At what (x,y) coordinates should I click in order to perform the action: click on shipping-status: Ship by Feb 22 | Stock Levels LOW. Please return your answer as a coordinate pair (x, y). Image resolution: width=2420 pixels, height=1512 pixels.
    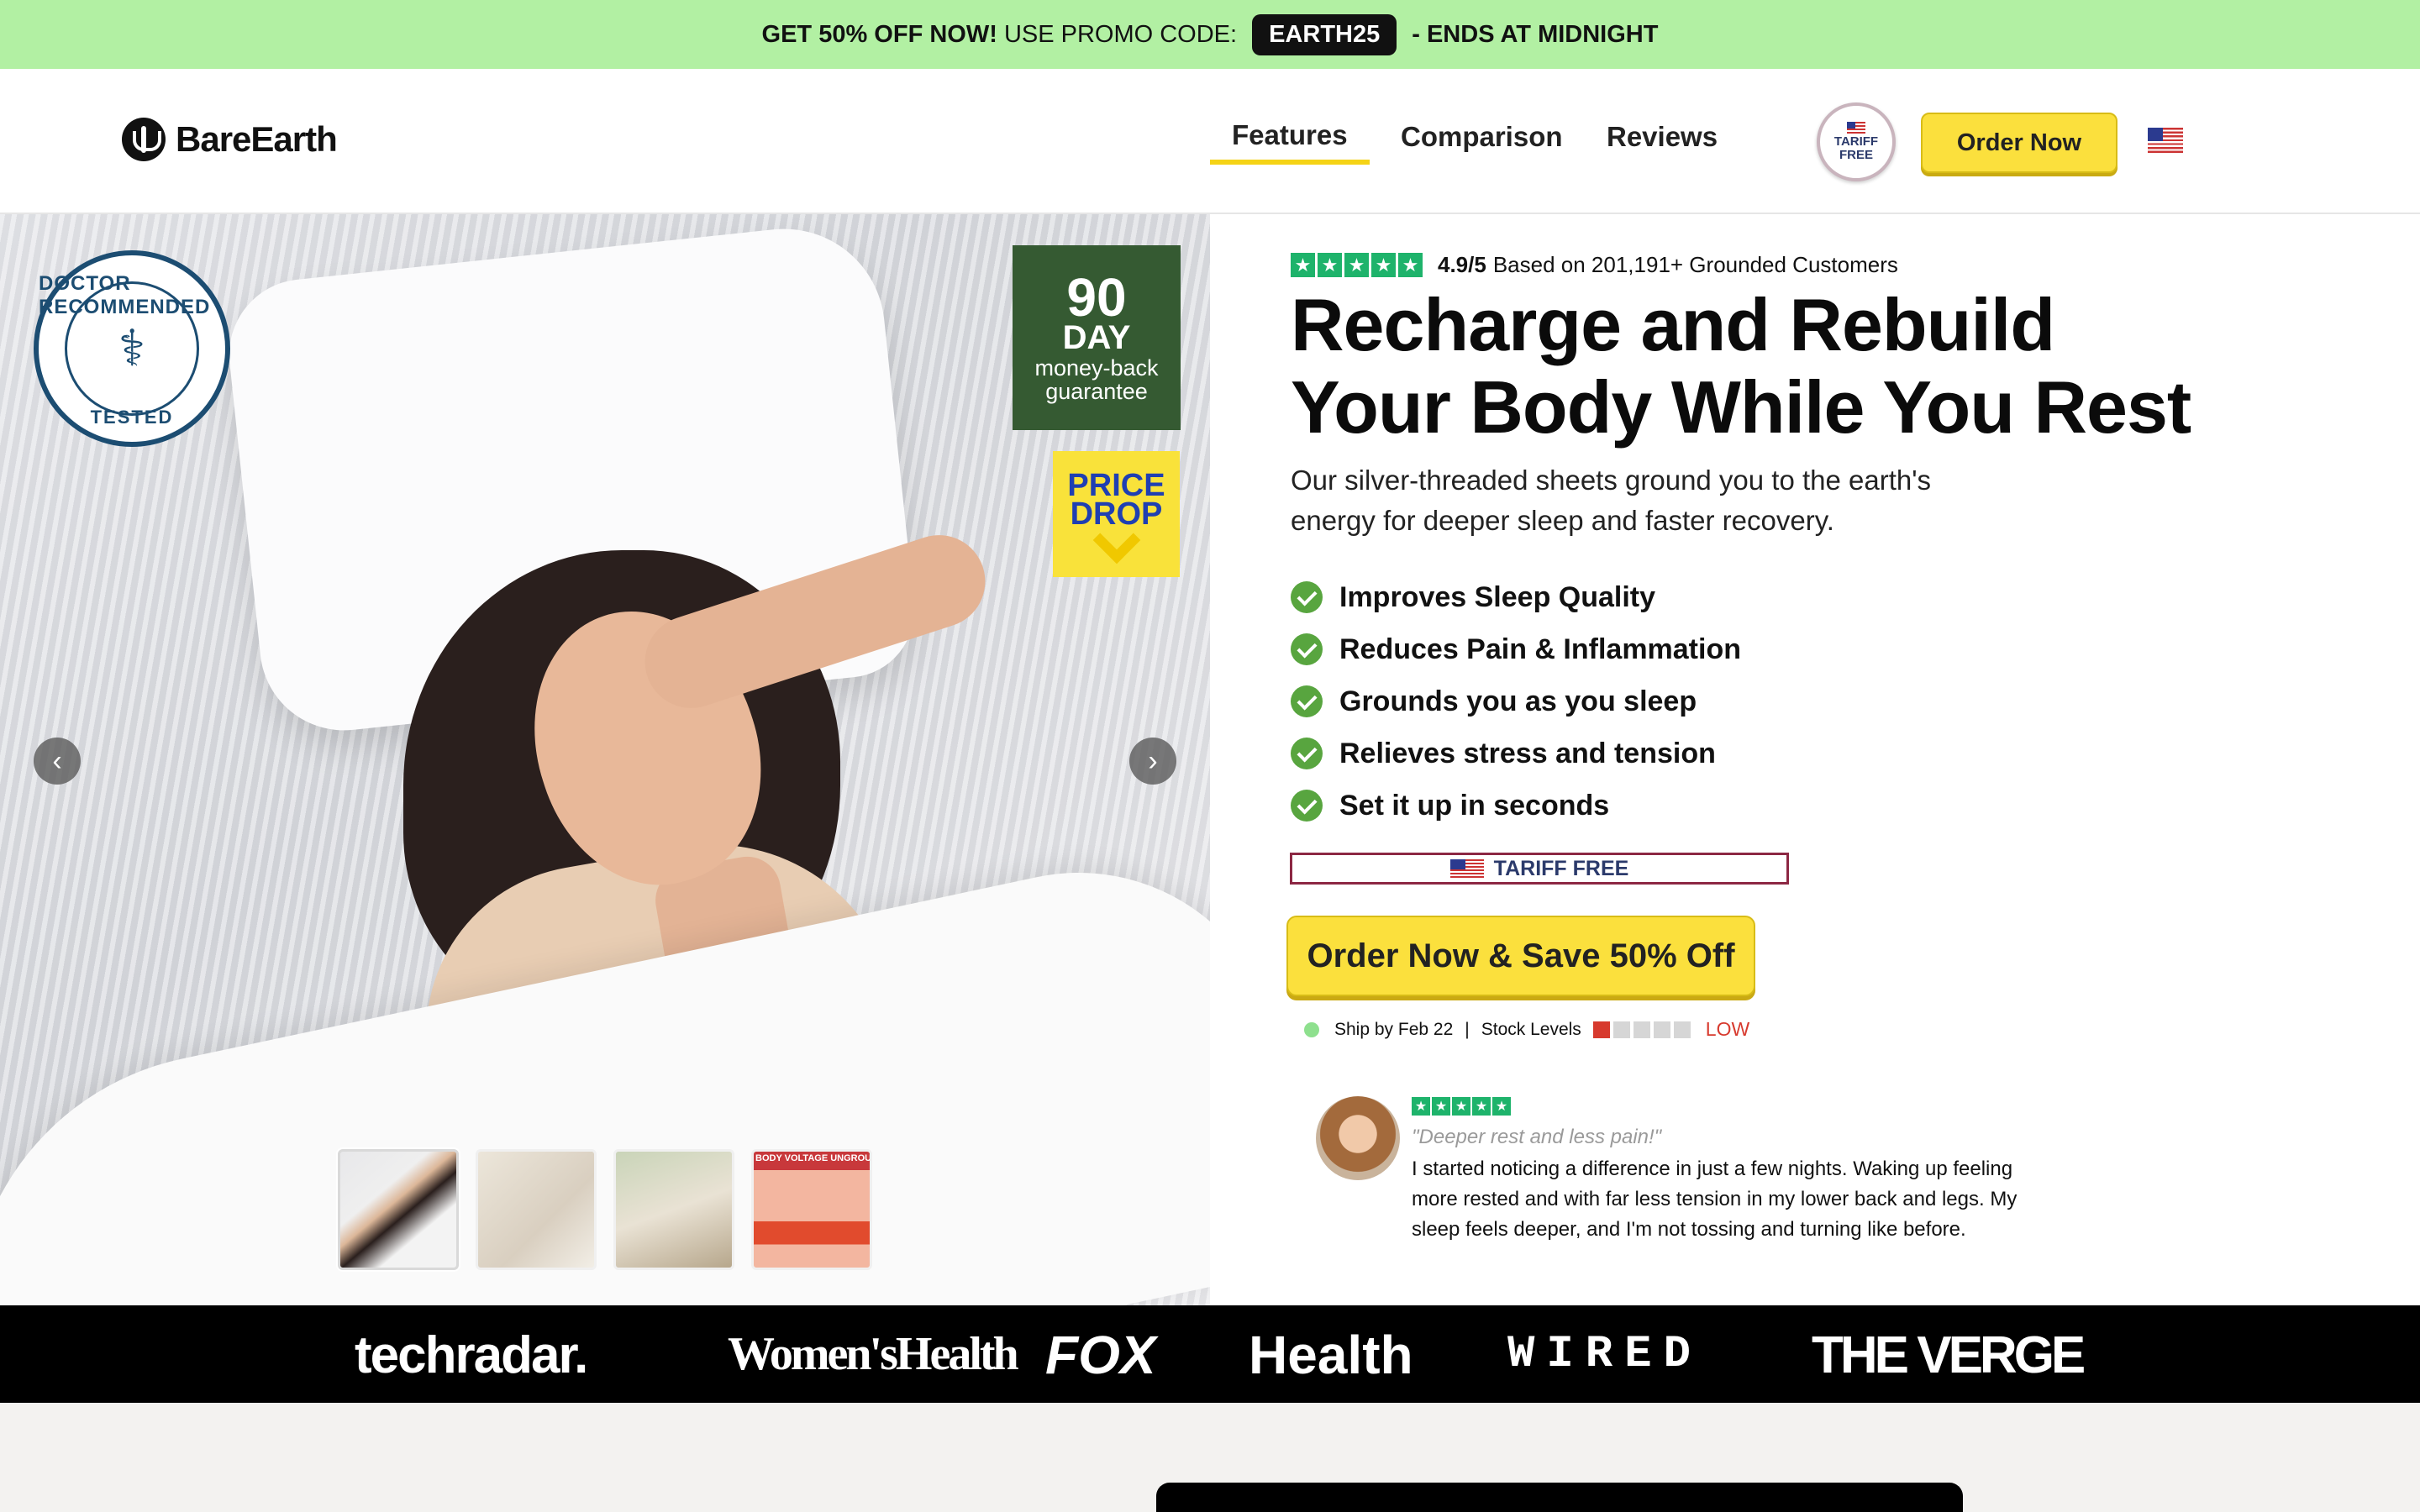
    Looking at the image, I should click on (1527, 1029).